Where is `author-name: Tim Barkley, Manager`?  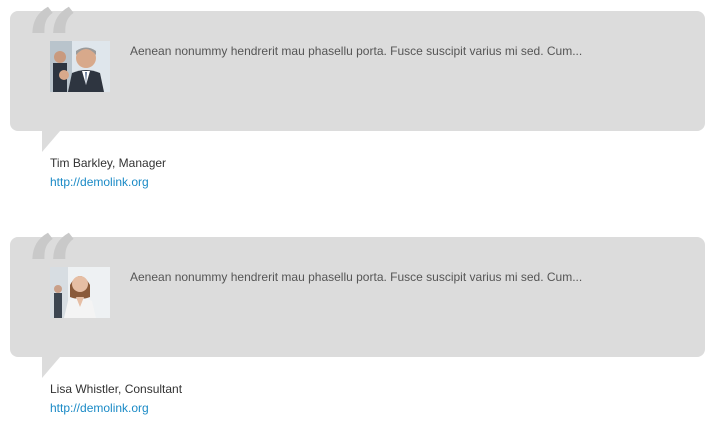
author-name: Tim Barkley, Manager is located at coordinates (108, 163).